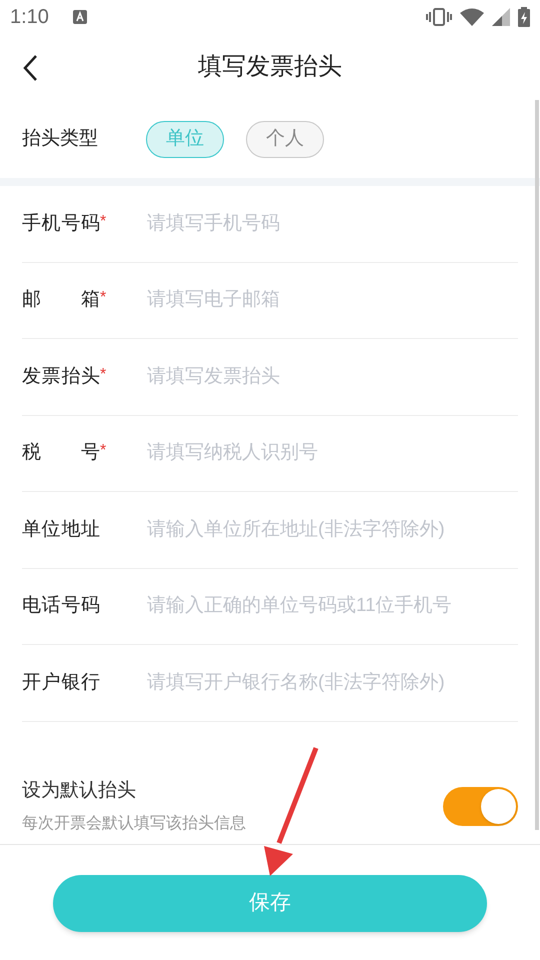 The height and width of the screenshot is (960, 540). Describe the element at coordinates (79, 791) in the screenshot. I see `setting-title: 设为默认抬头` at that location.